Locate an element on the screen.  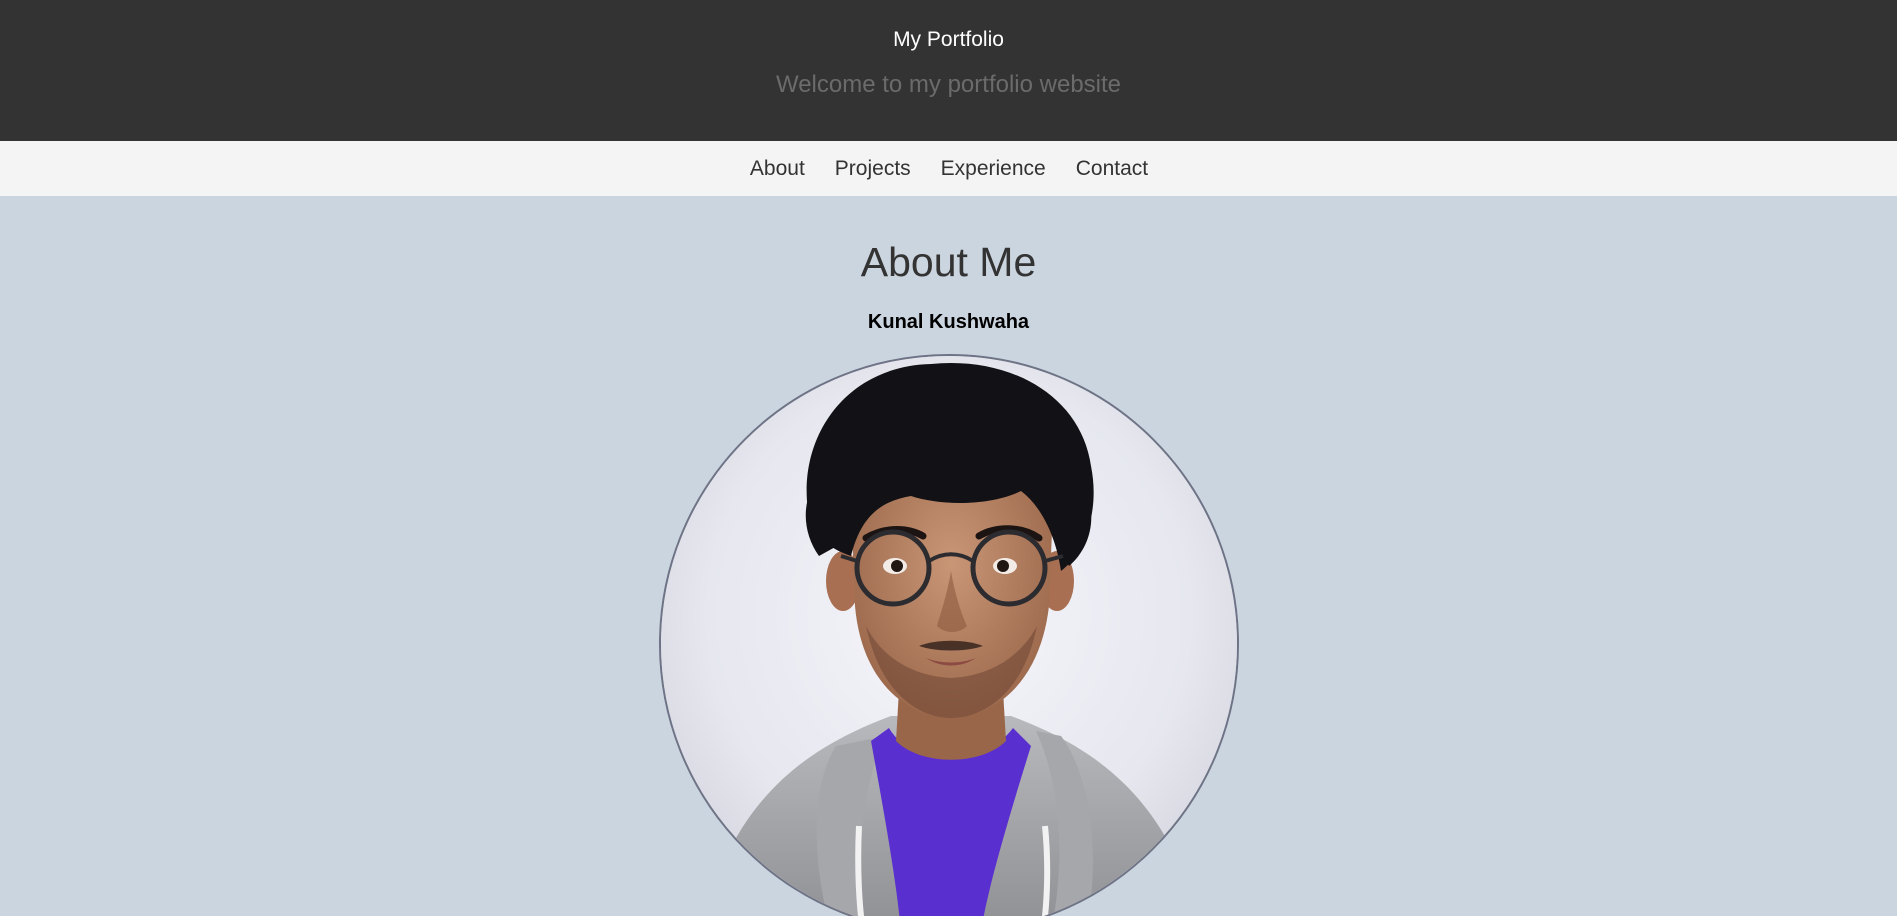
nav-link-contact: Contact is located at coordinates (1112, 169).